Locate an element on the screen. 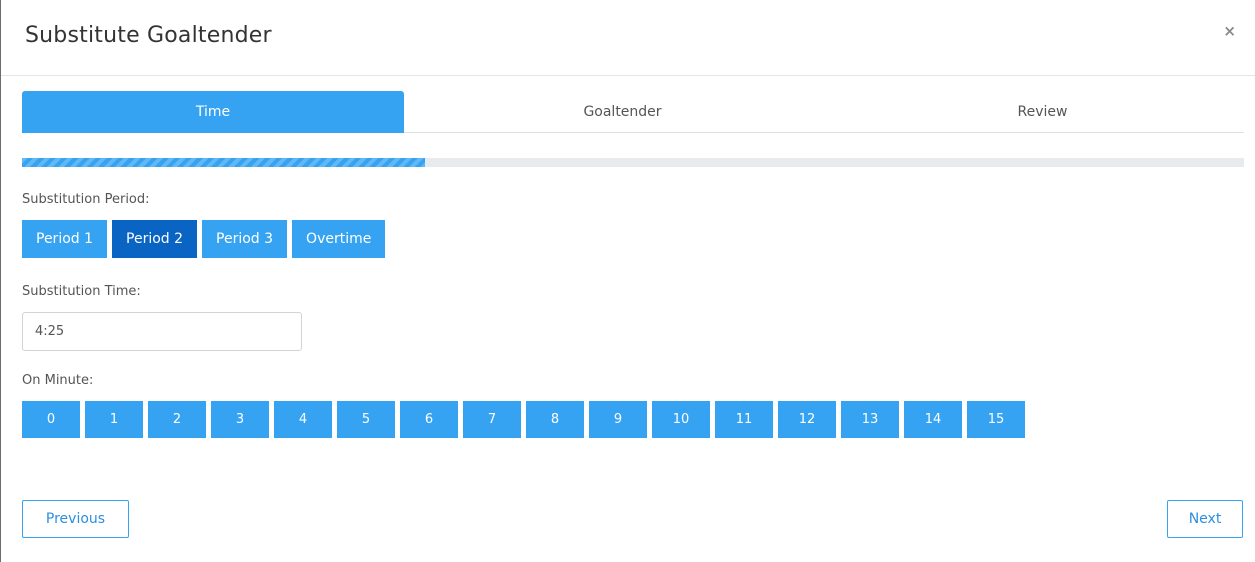  minute-button-1: 1 is located at coordinates (114, 419).